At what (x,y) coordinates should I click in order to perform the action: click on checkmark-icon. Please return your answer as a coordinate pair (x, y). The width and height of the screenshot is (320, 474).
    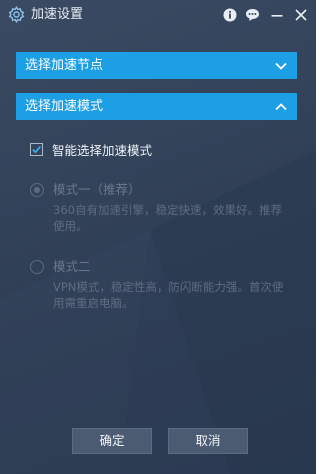
    Looking at the image, I should click on (37, 149).